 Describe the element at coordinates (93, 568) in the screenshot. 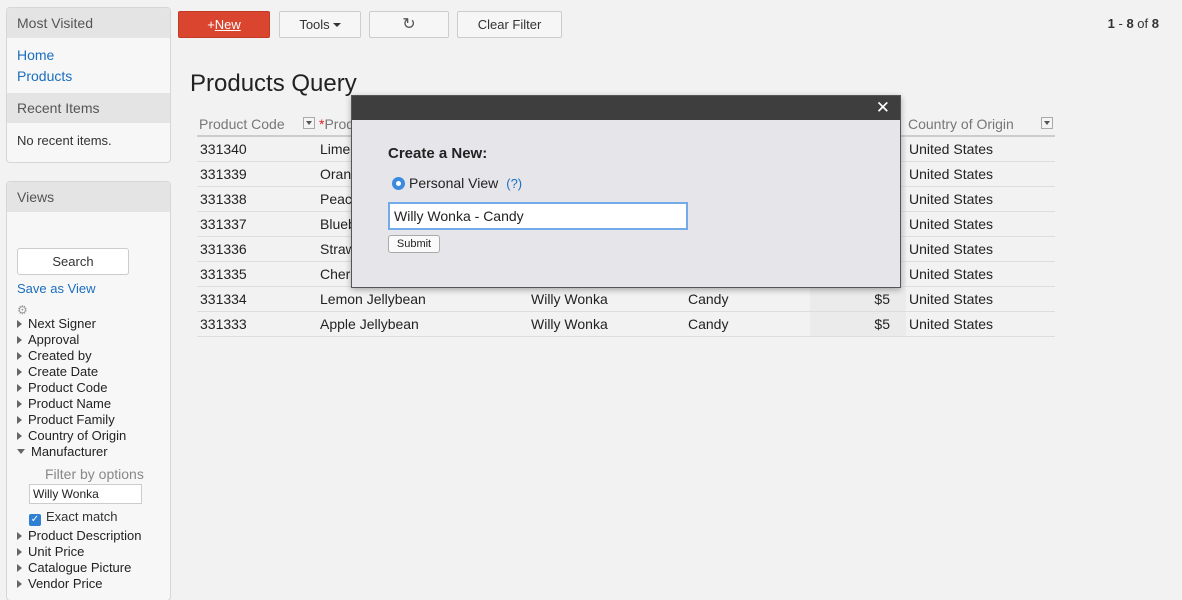

I see `tree-item-catalogue-picture: Catalogue Picture` at that location.